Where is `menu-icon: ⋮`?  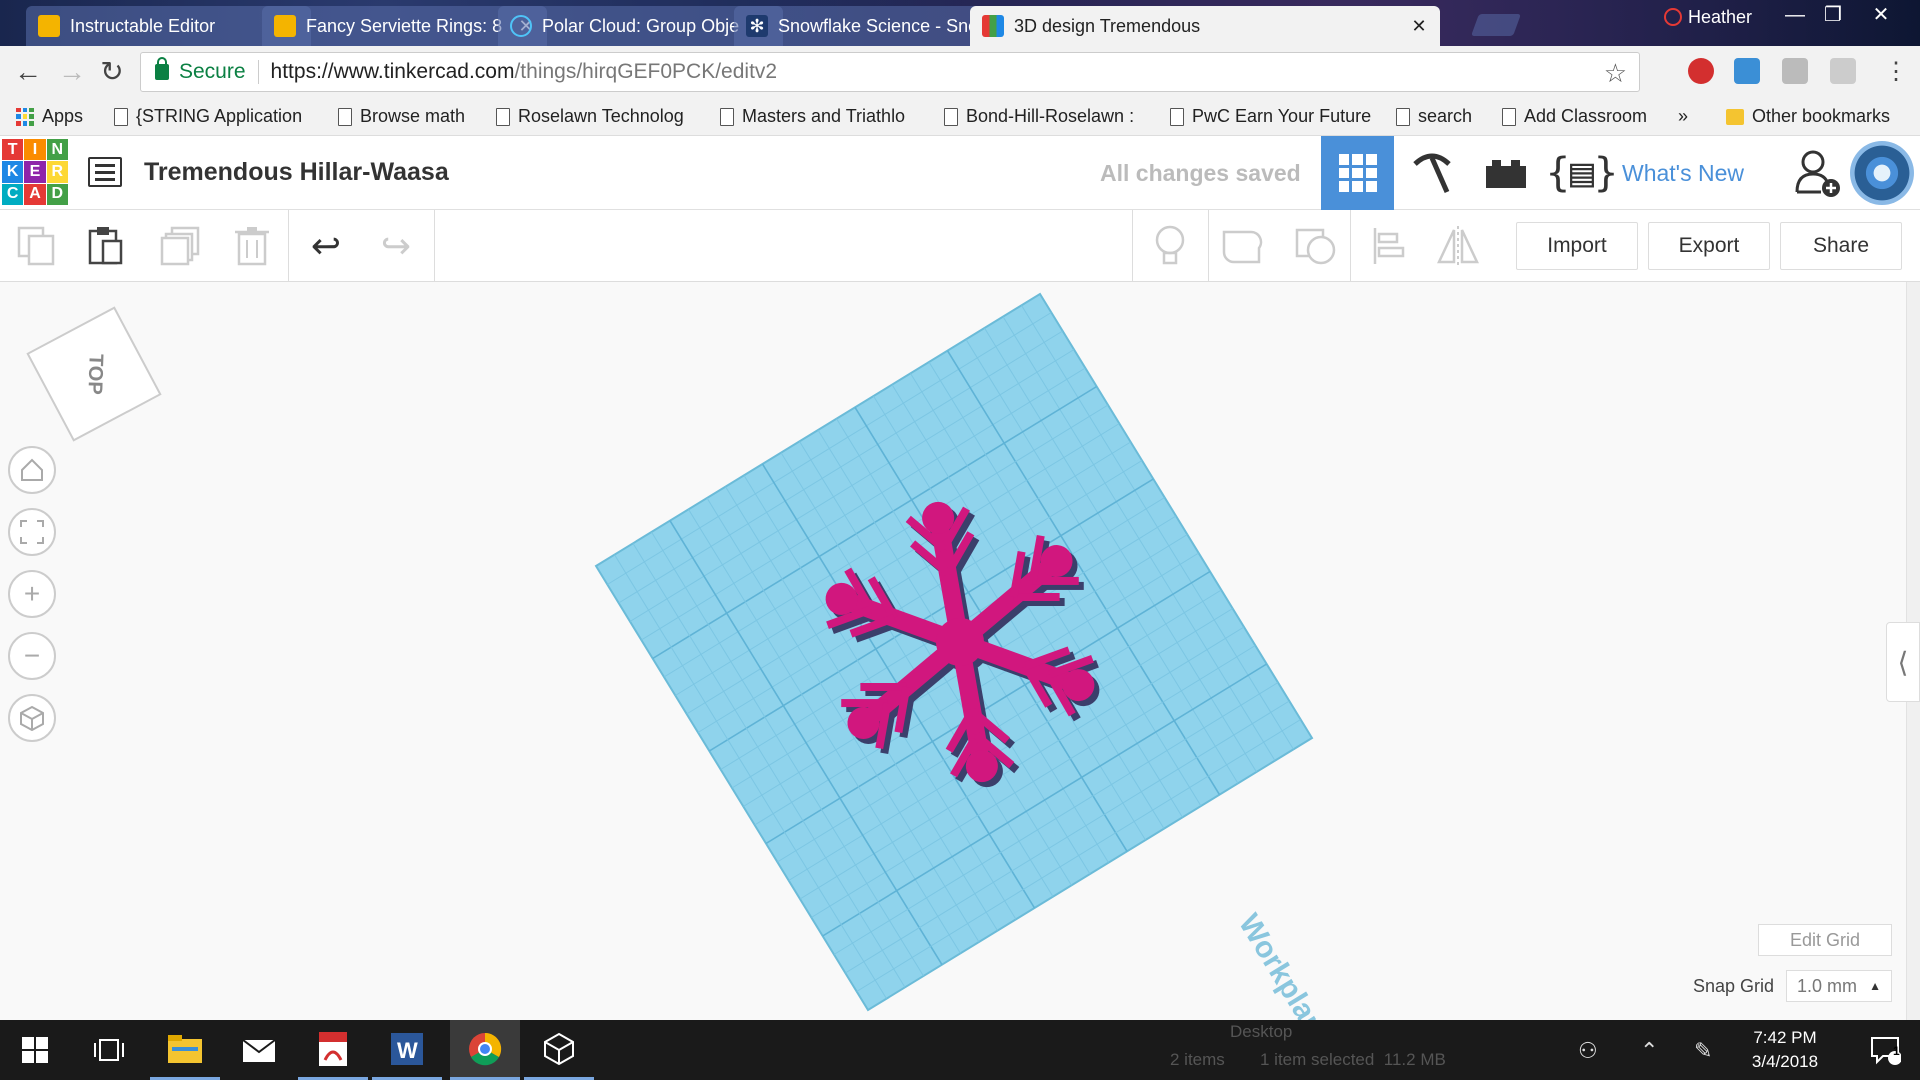 menu-icon: ⋮ is located at coordinates (1896, 72).